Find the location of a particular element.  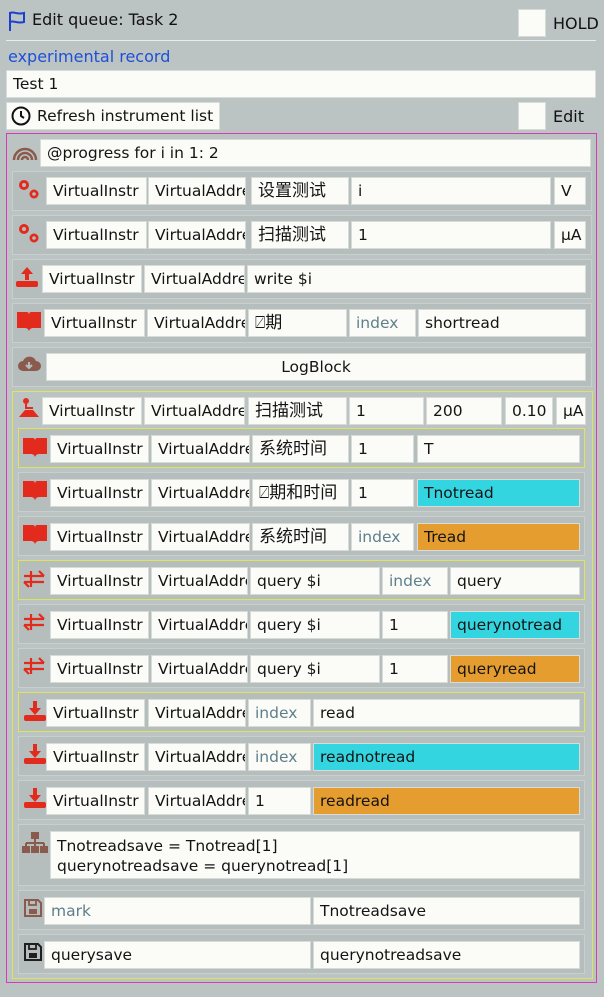

clock-icon is located at coordinates (21, 116).